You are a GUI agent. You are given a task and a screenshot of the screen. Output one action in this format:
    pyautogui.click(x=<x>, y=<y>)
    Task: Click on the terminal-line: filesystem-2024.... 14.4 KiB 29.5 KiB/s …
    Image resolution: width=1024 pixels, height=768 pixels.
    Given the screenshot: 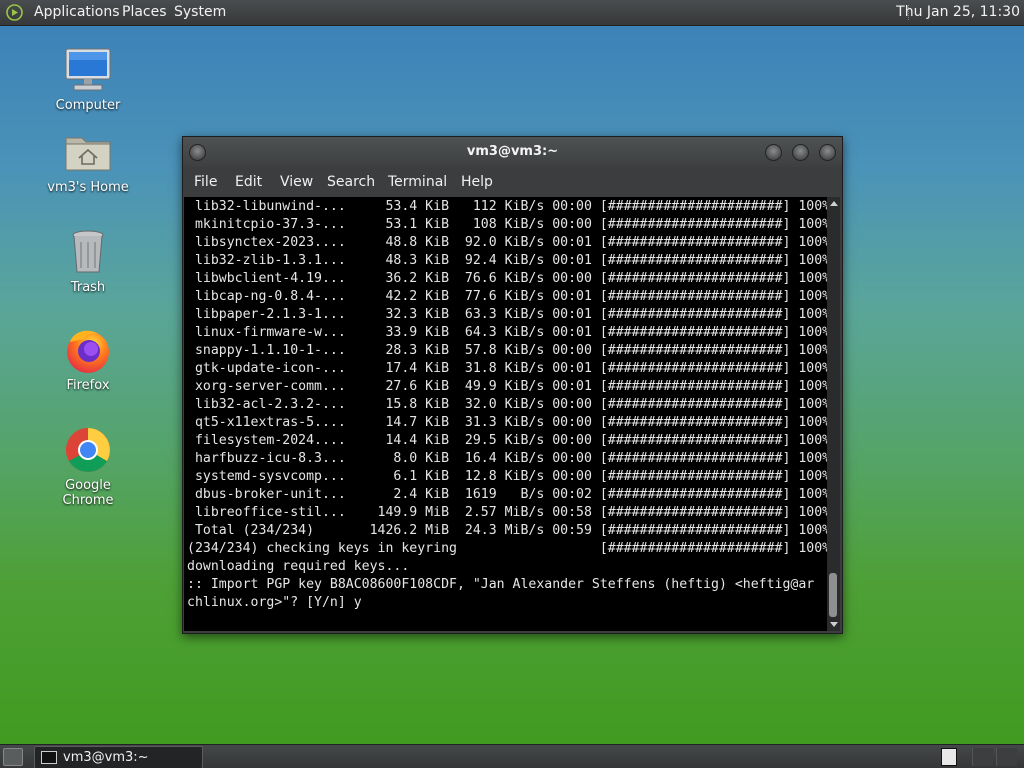 What is the action you would take?
    pyautogui.click(x=507, y=440)
    